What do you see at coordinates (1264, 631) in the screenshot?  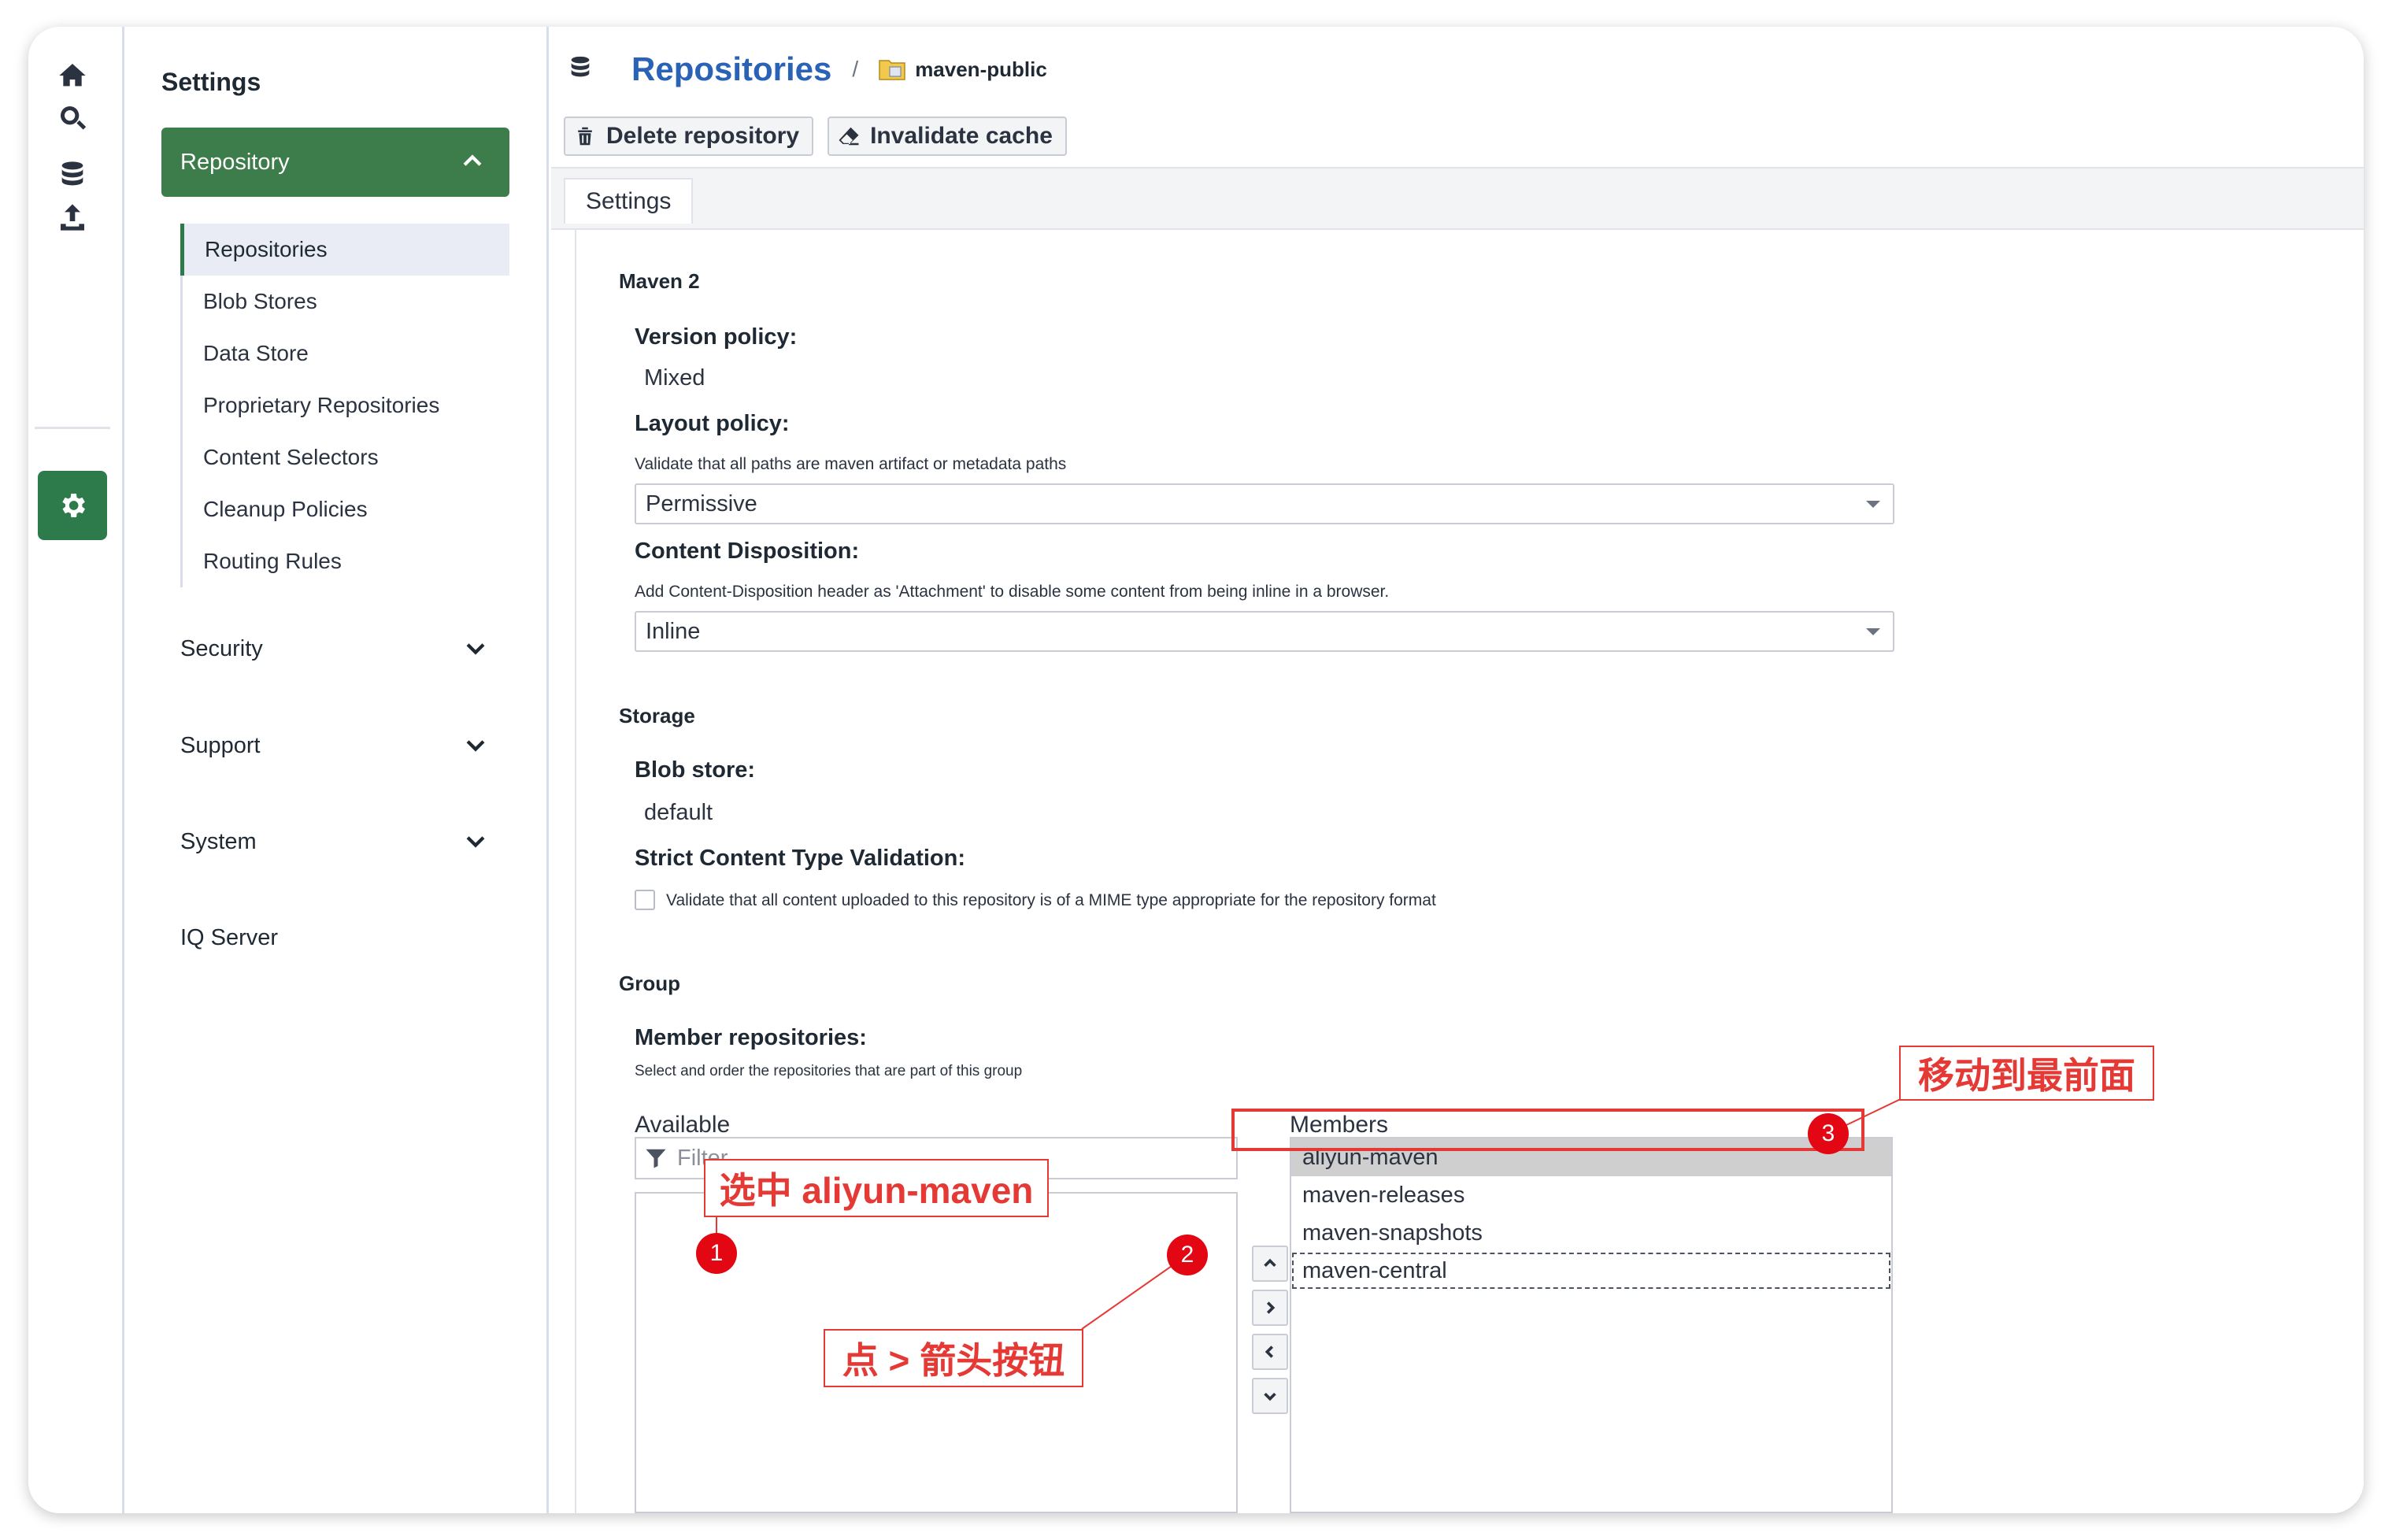 I see `content-disposition-select: Inline` at bounding box center [1264, 631].